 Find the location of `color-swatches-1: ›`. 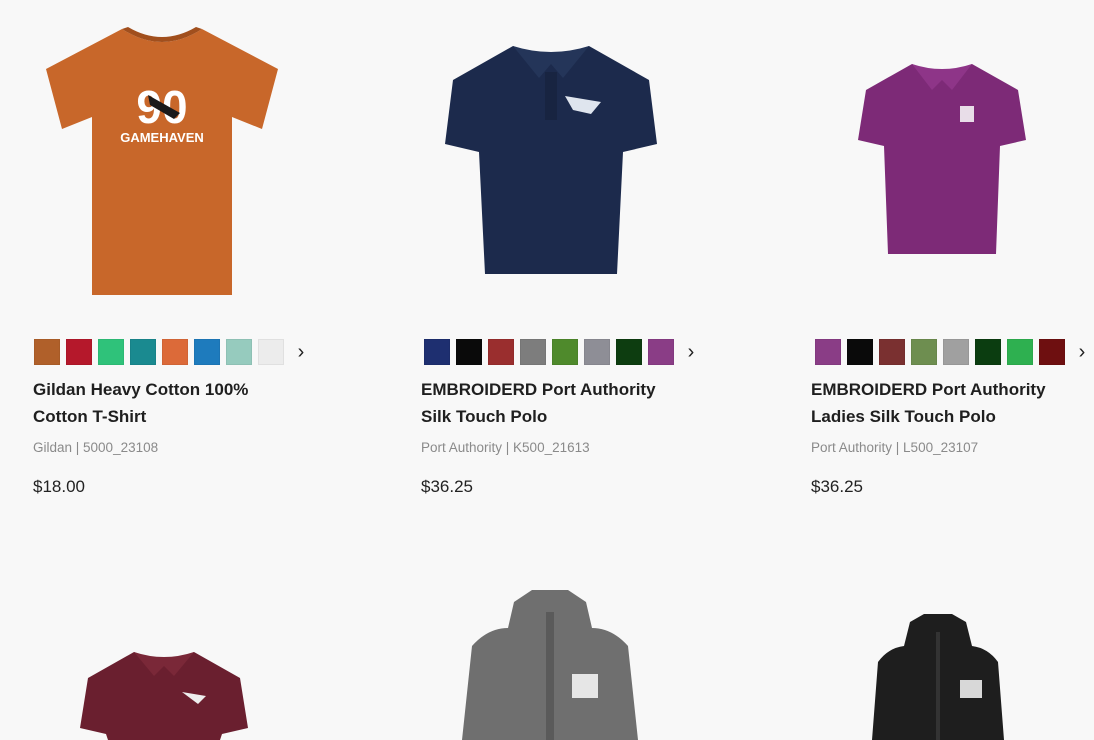

color-swatches-1: › is located at coordinates (172, 352).